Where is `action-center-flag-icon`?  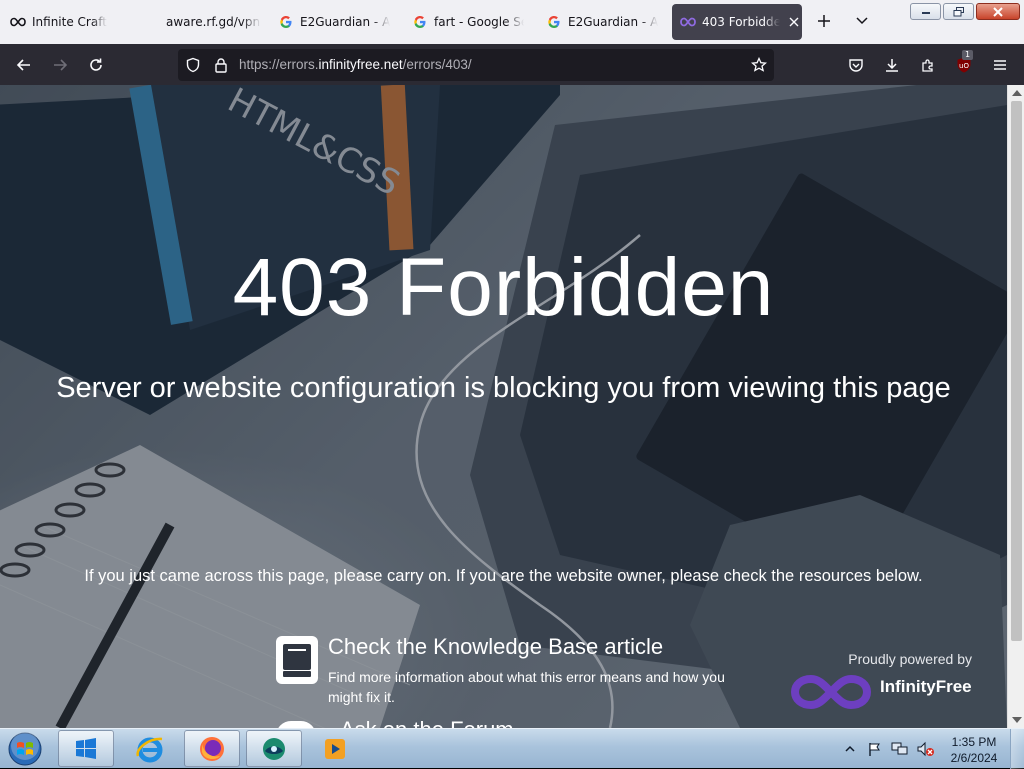
action-center-flag-icon is located at coordinates (875, 749).